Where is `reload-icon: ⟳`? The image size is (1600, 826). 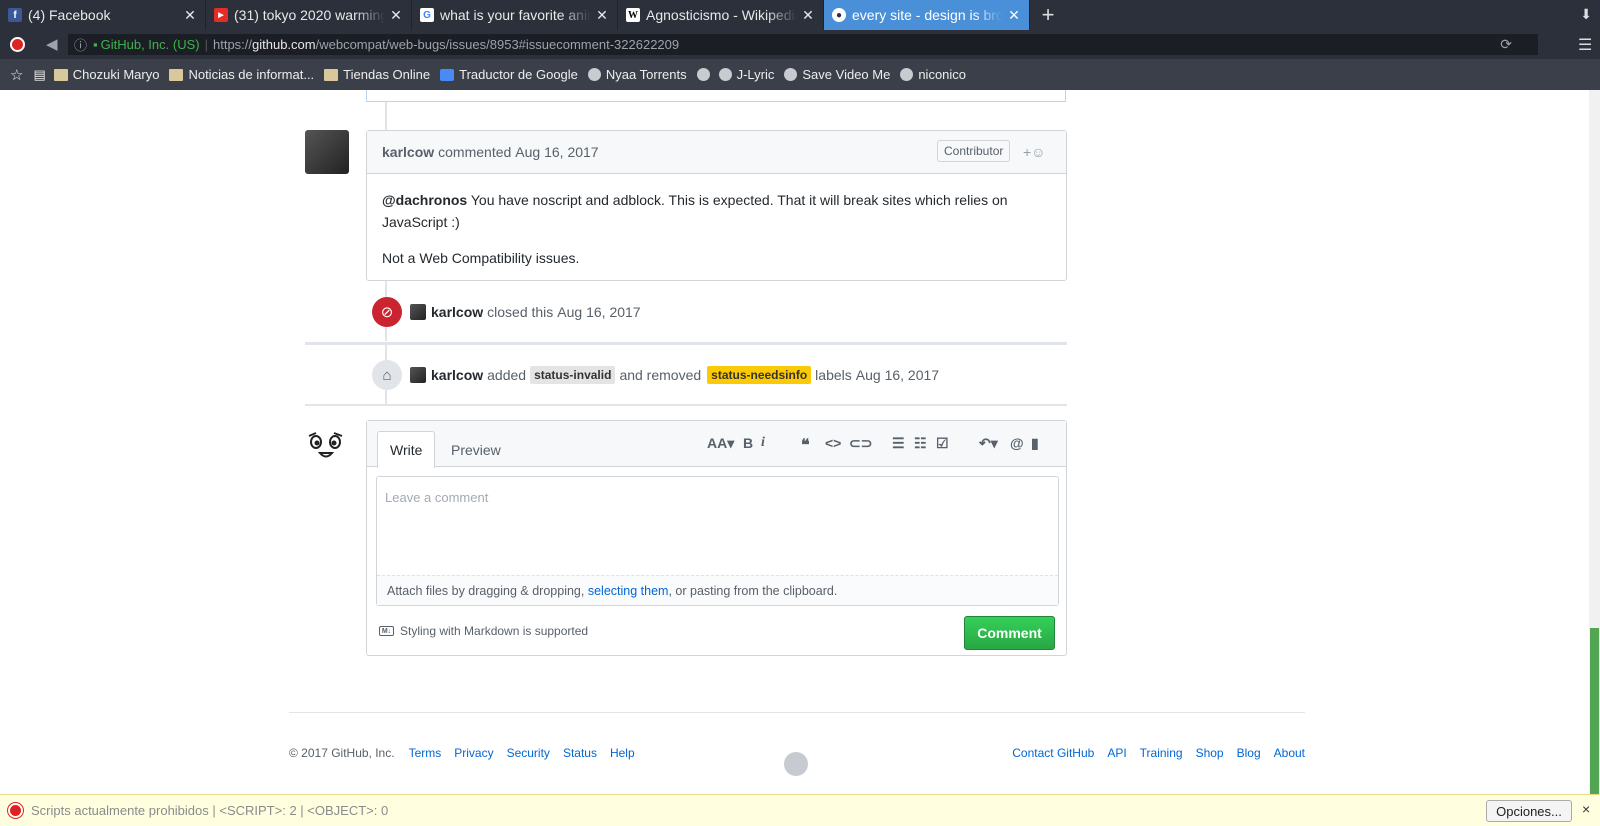
reload-icon: ⟳ is located at coordinates (1506, 44).